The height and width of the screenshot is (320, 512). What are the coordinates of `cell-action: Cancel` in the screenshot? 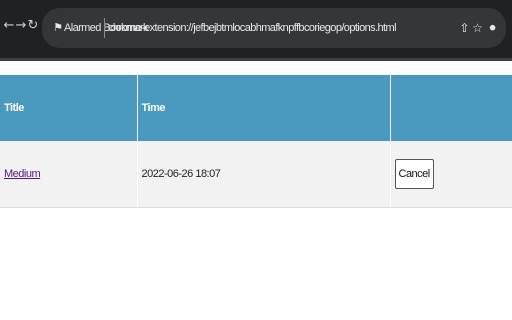 It's located at (451, 174).